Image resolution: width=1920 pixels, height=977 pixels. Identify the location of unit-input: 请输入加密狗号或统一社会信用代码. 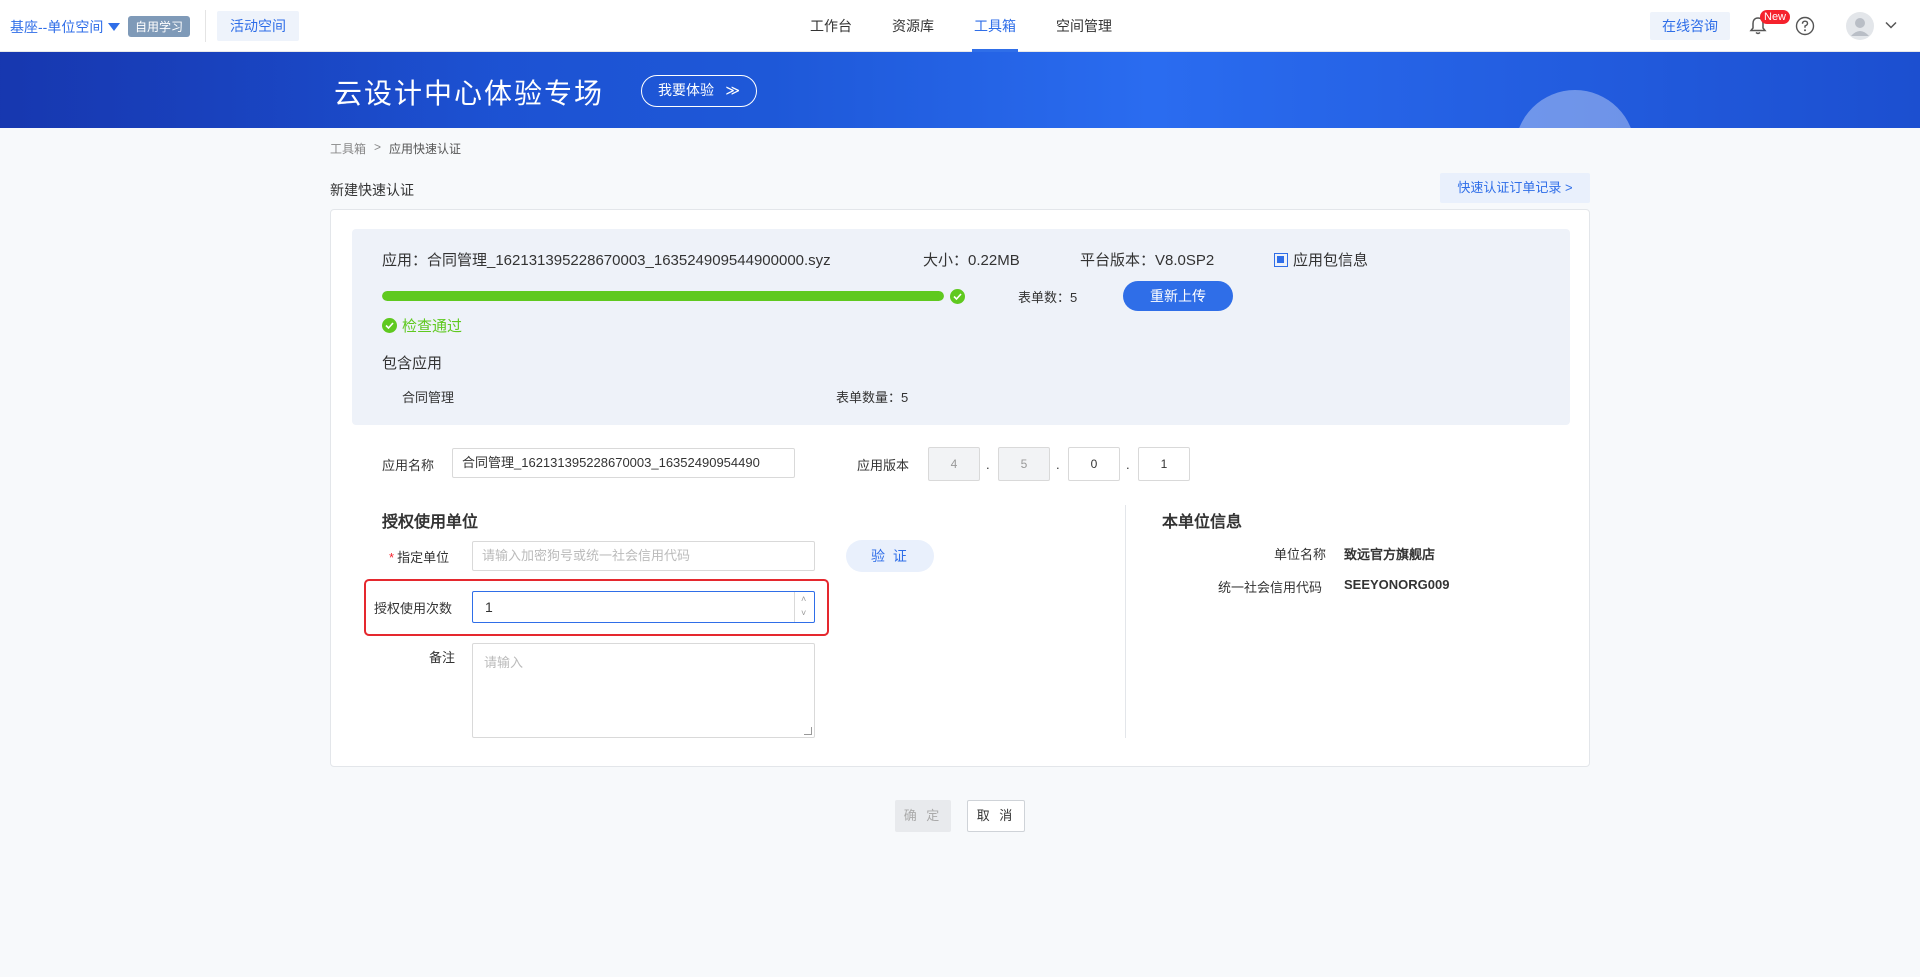
(643, 556).